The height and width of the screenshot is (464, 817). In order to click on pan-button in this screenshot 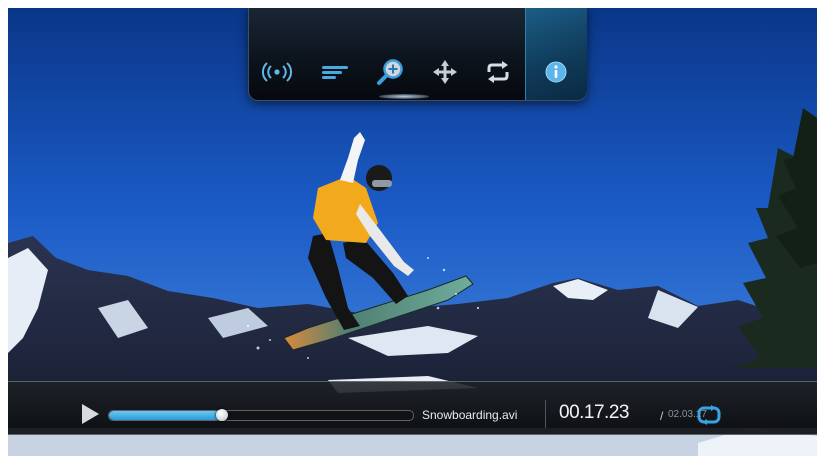, I will do `click(445, 72)`.